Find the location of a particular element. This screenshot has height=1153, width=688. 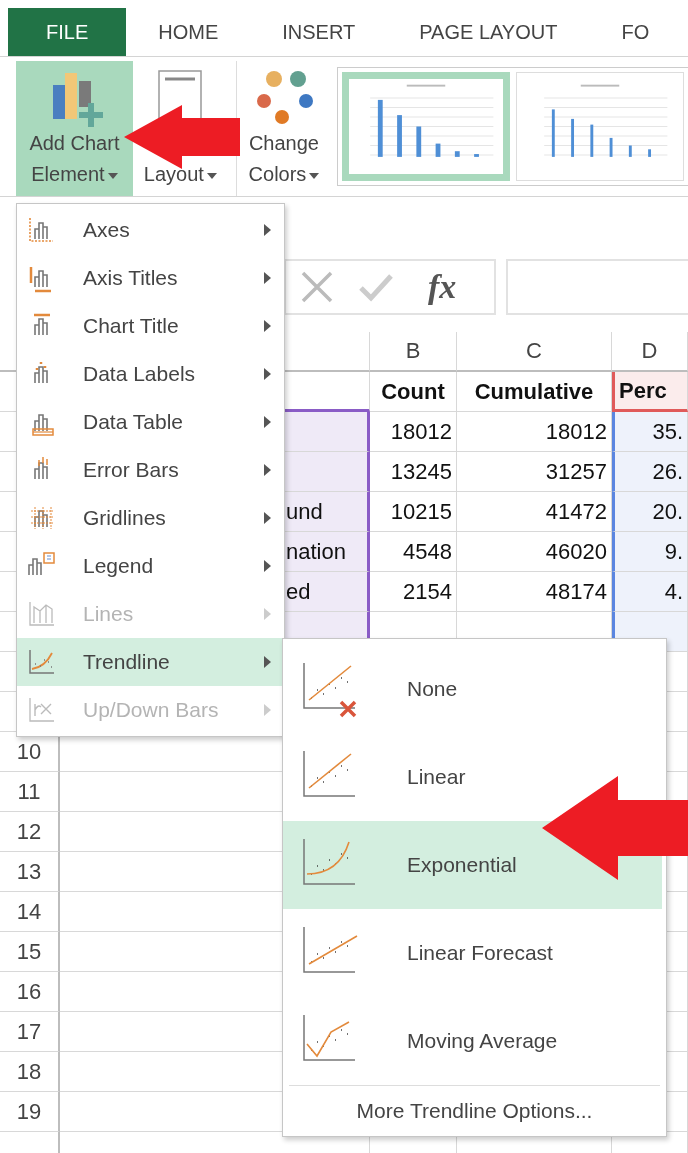

menu-item: Linear is located at coordinates (472, 777).